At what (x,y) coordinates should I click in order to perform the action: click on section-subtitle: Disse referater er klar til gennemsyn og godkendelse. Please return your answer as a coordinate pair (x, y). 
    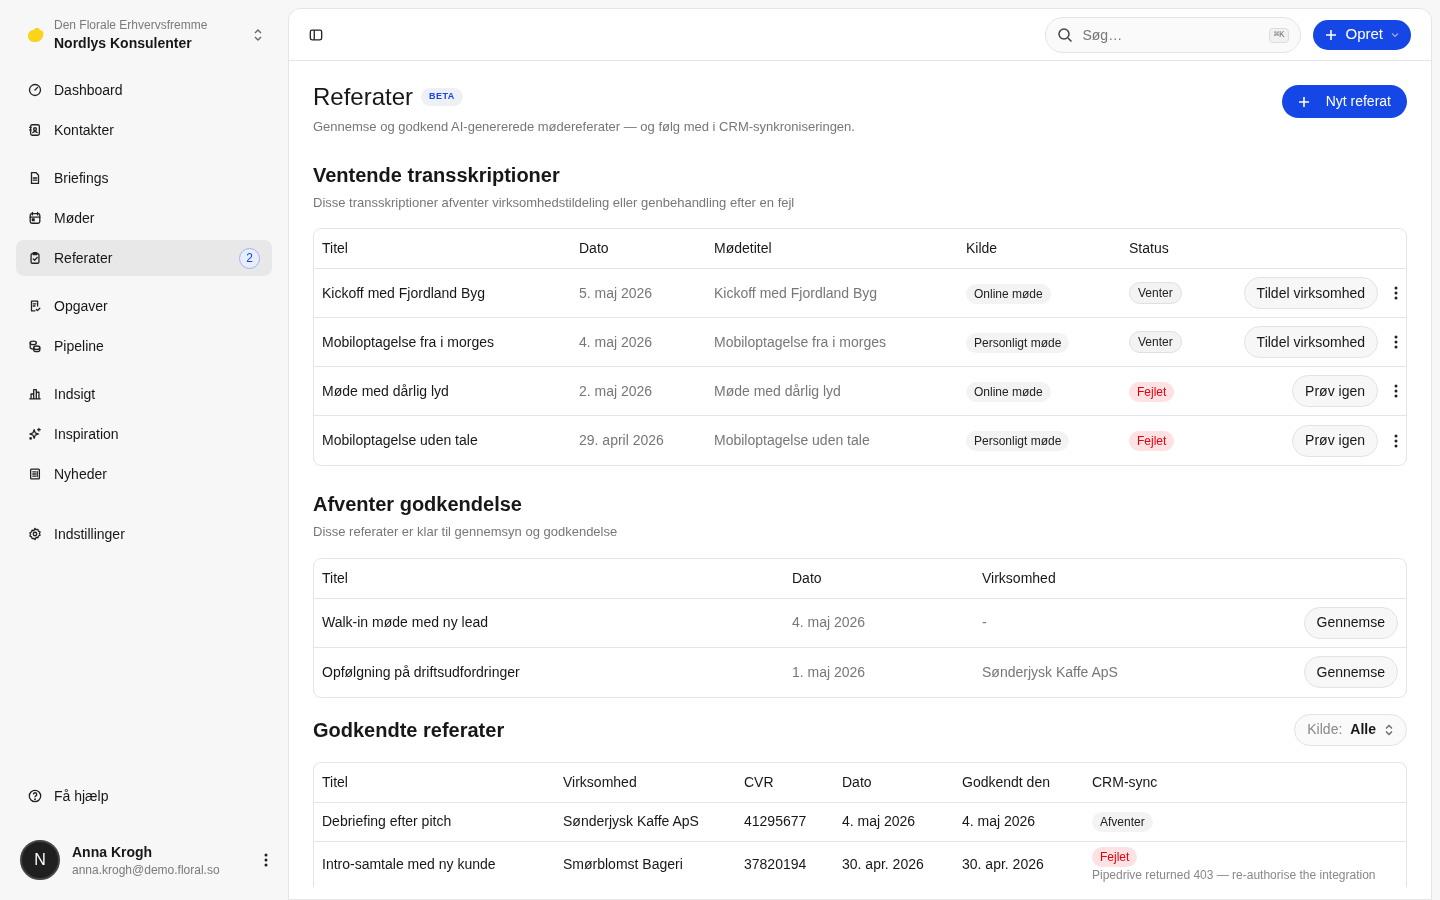
    Looking at the image, I should click on (466, 532).